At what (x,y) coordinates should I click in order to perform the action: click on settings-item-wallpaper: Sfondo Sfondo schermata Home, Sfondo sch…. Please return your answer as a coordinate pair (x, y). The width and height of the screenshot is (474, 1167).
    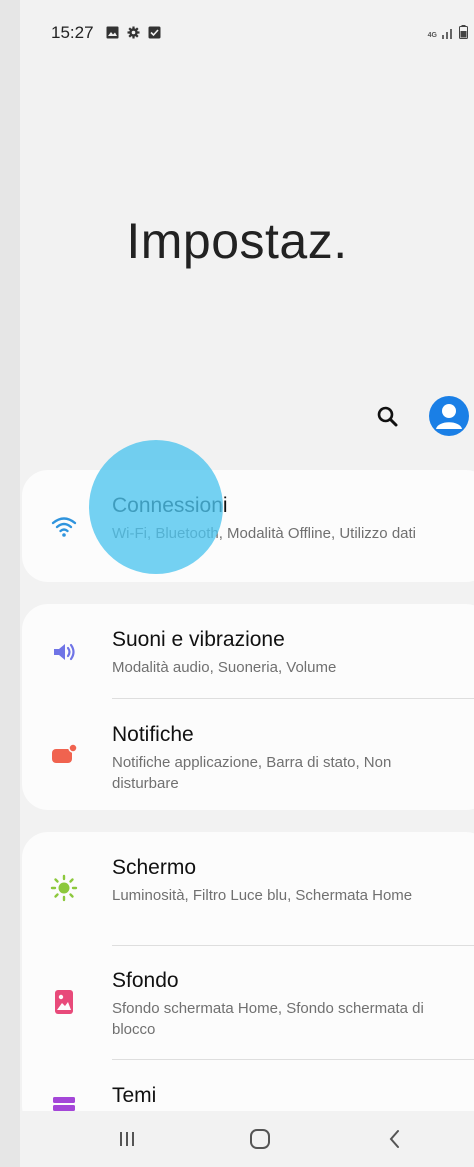
    Looking at the image, I should click on (248, 1002).